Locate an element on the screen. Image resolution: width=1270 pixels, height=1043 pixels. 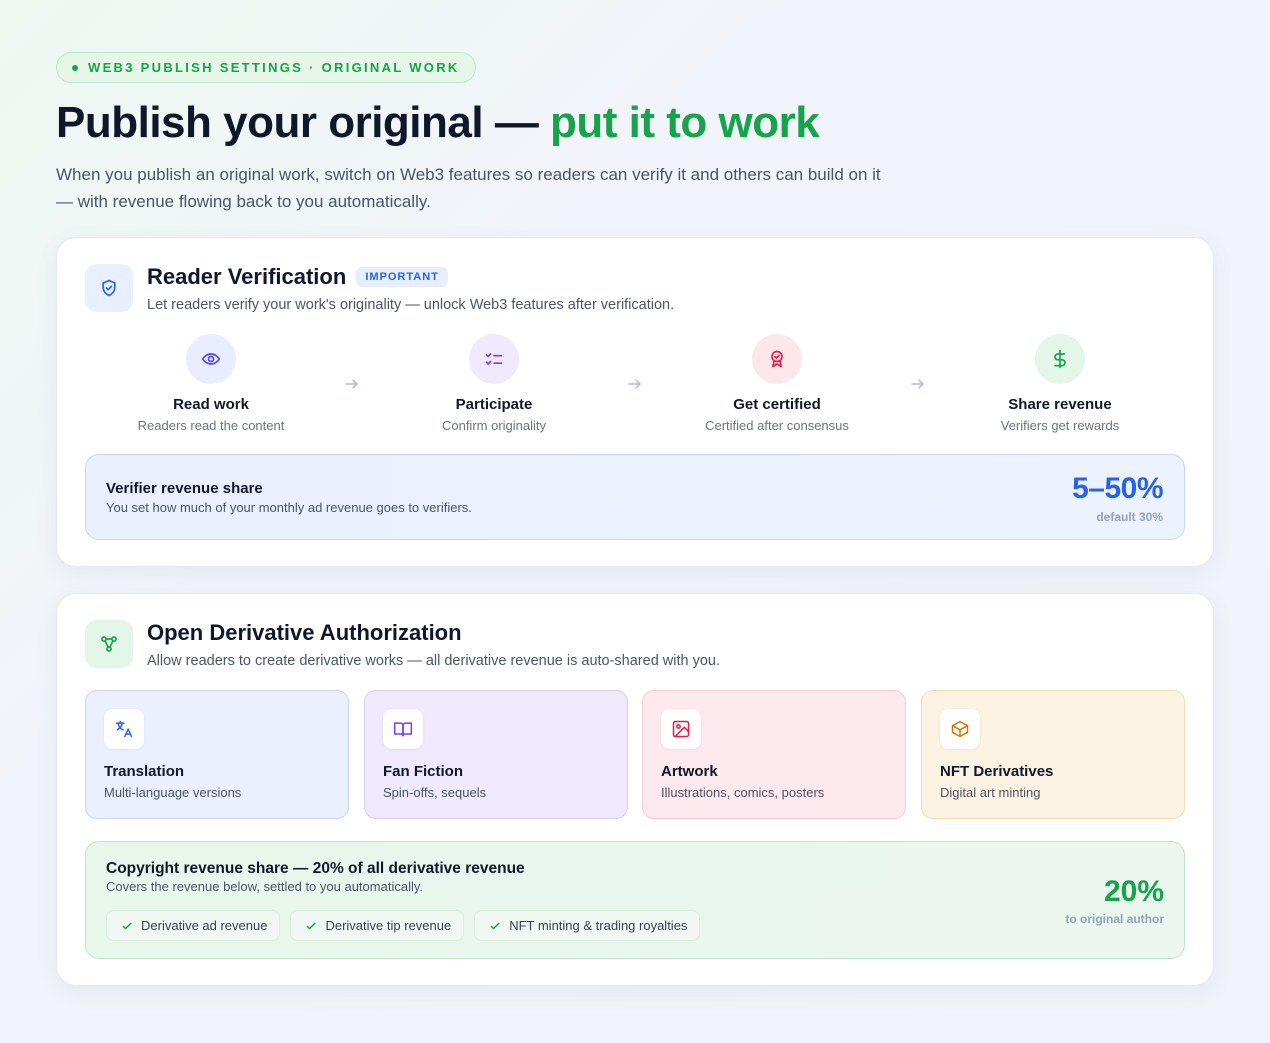
page-title-accent: put it to work is located at coordinates (685, 122).